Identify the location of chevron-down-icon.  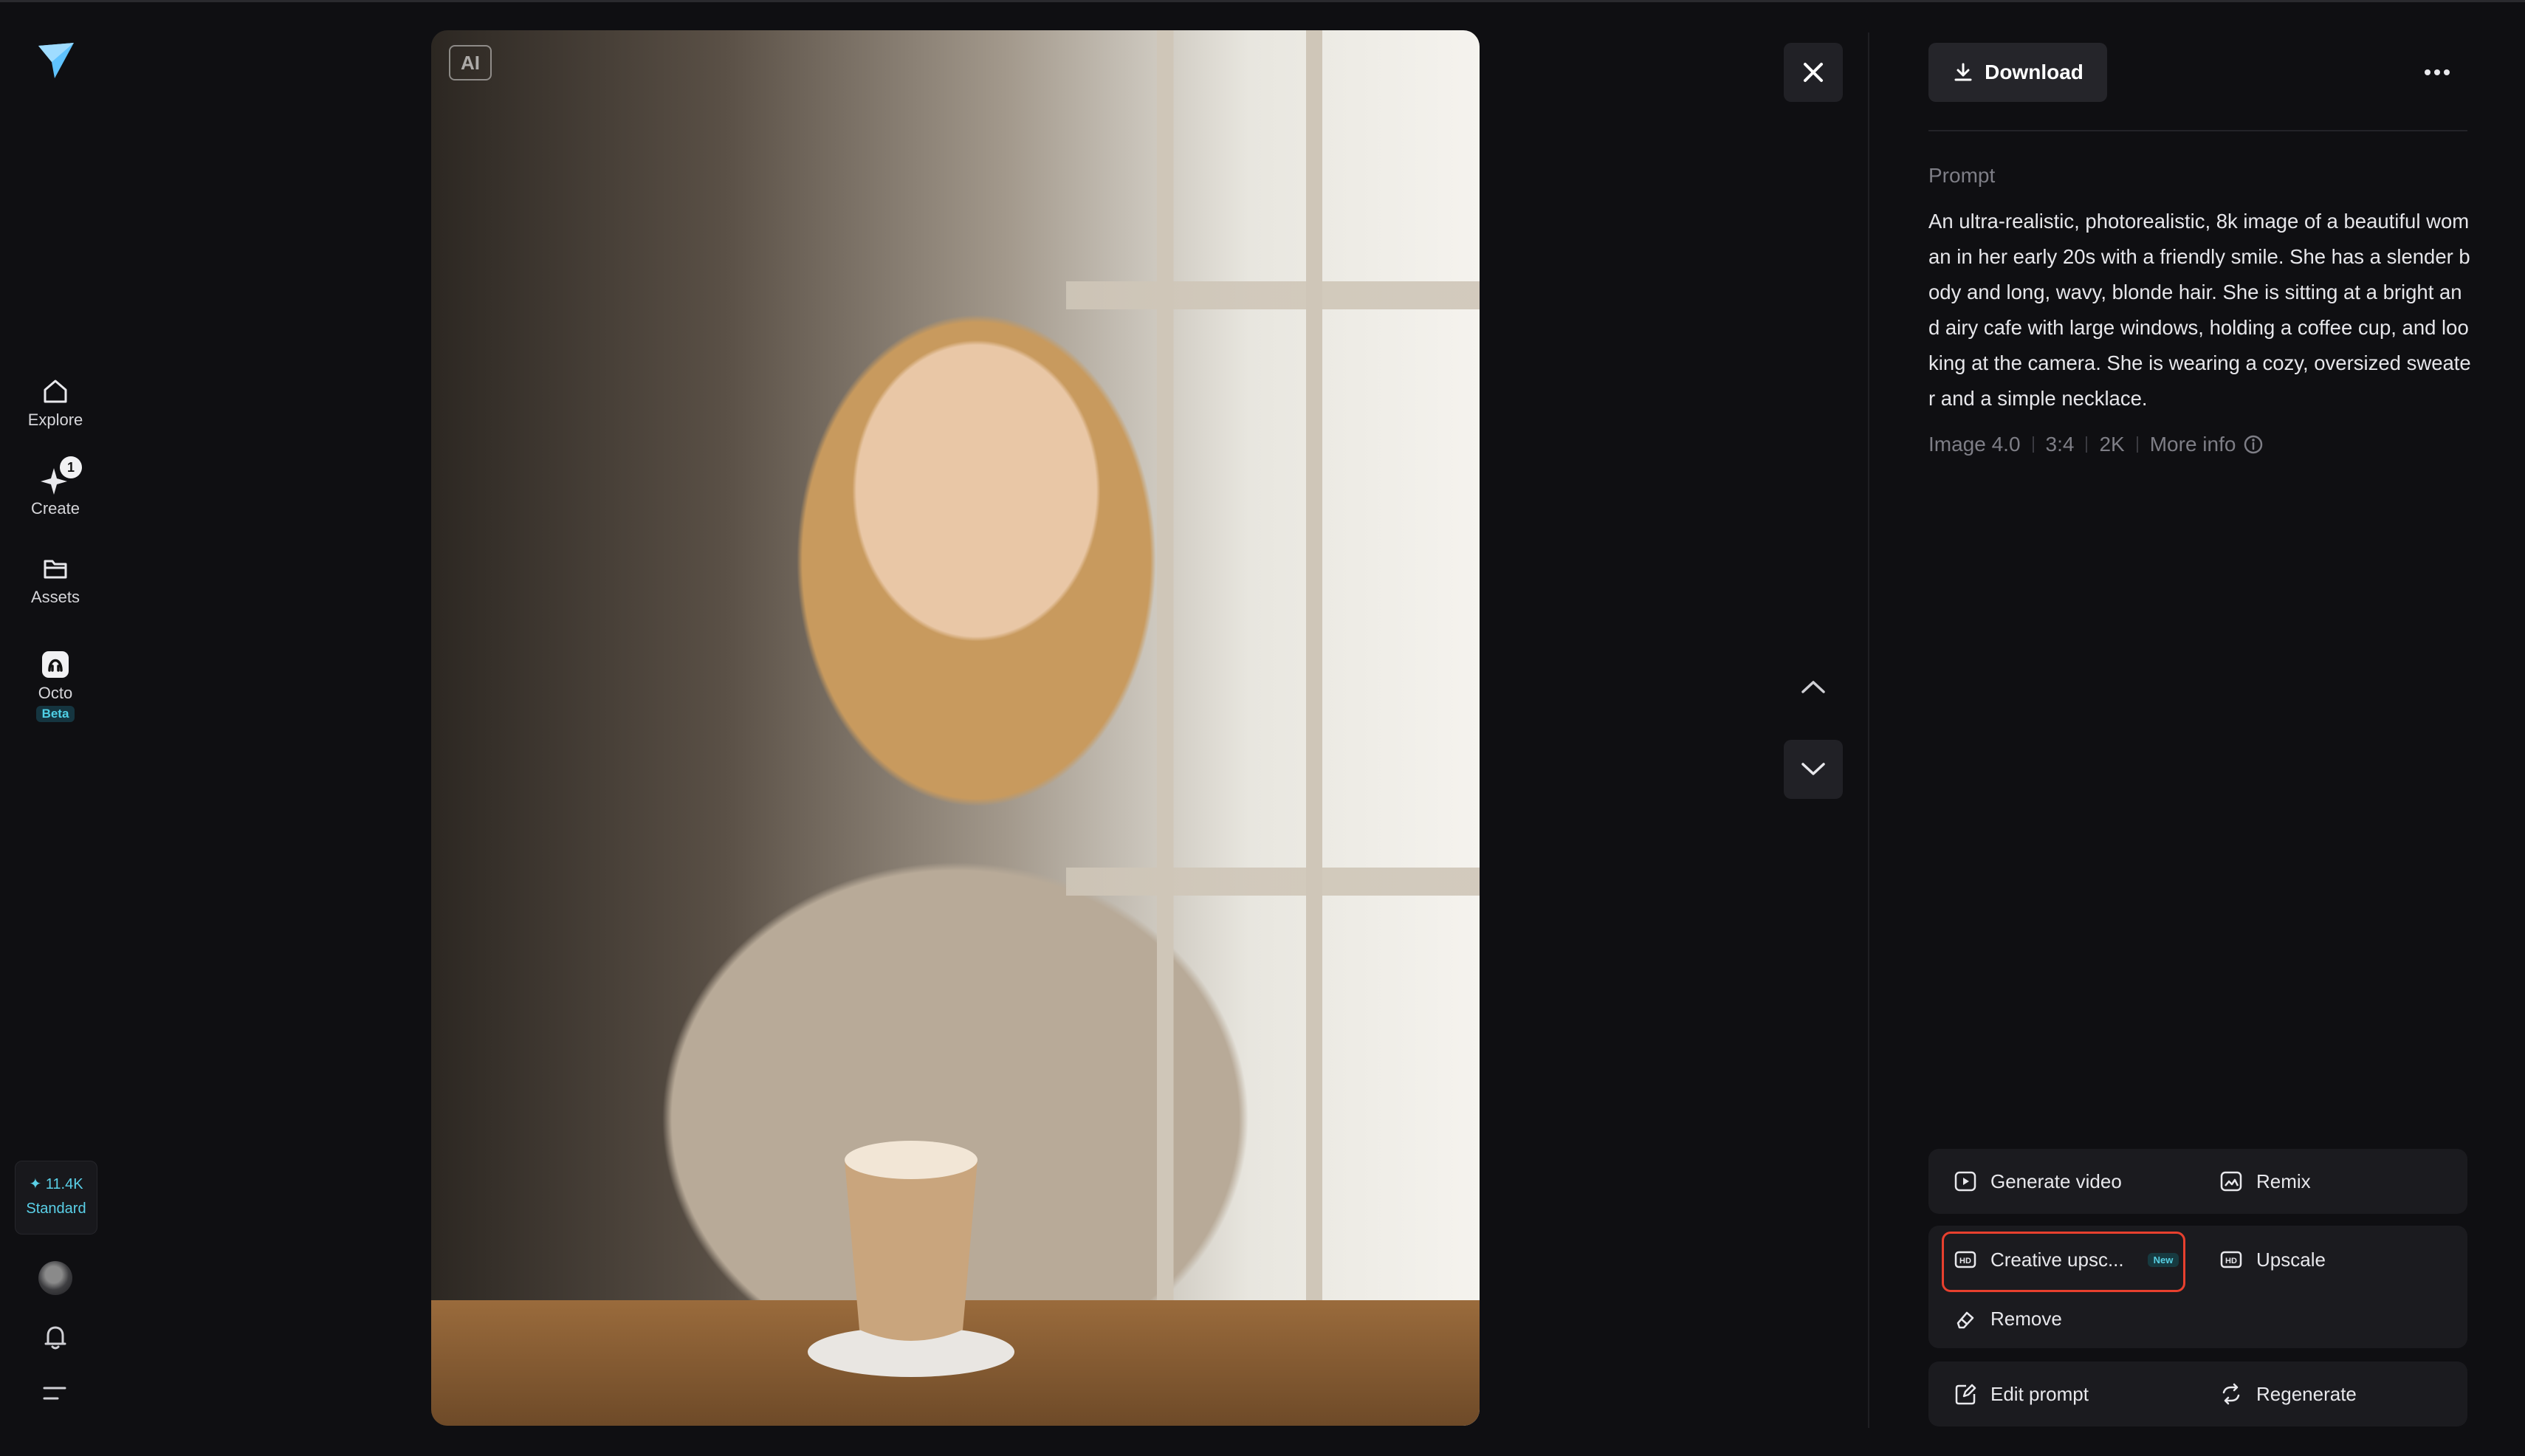
(1813, 769).